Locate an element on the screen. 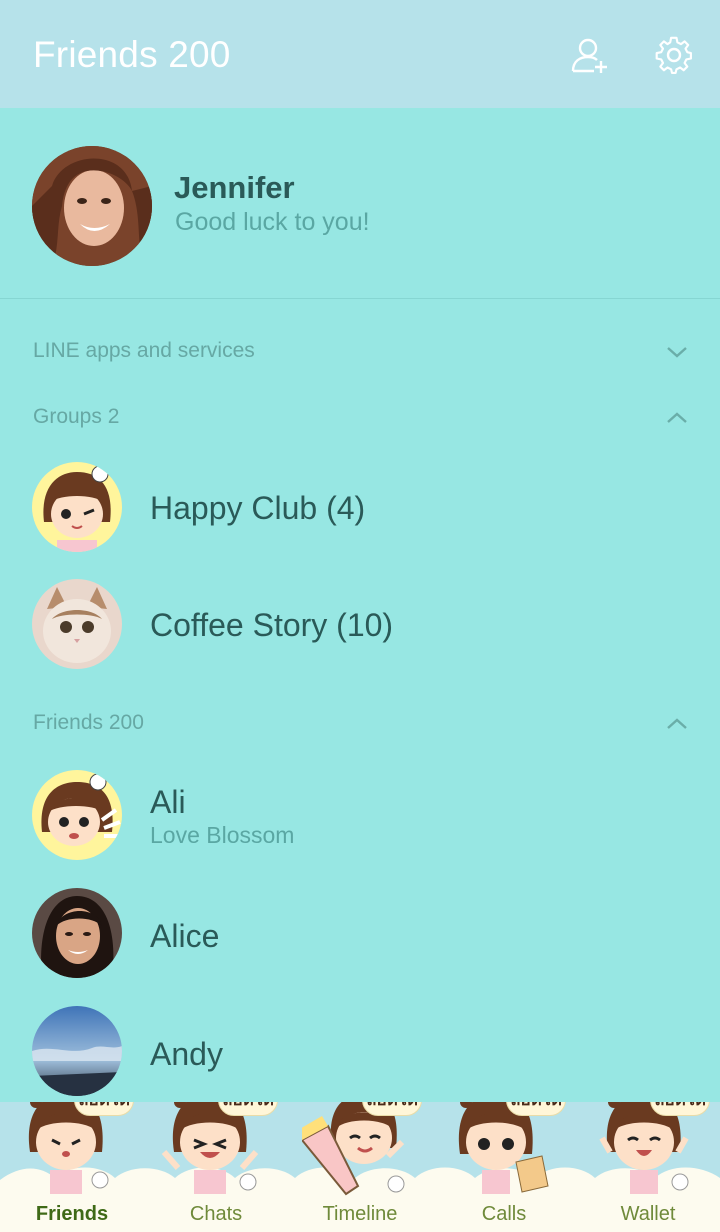 The height and width of the screenshot is (1232, 720). group-row-happy-club: Happy Club (4) is located at coordinates (360, 517).